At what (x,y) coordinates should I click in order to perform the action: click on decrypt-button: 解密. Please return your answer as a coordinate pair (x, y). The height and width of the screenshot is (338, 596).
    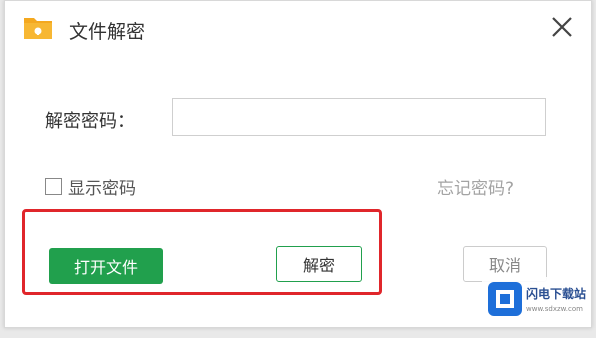
    Looking at the image, I should click on (319, 264).